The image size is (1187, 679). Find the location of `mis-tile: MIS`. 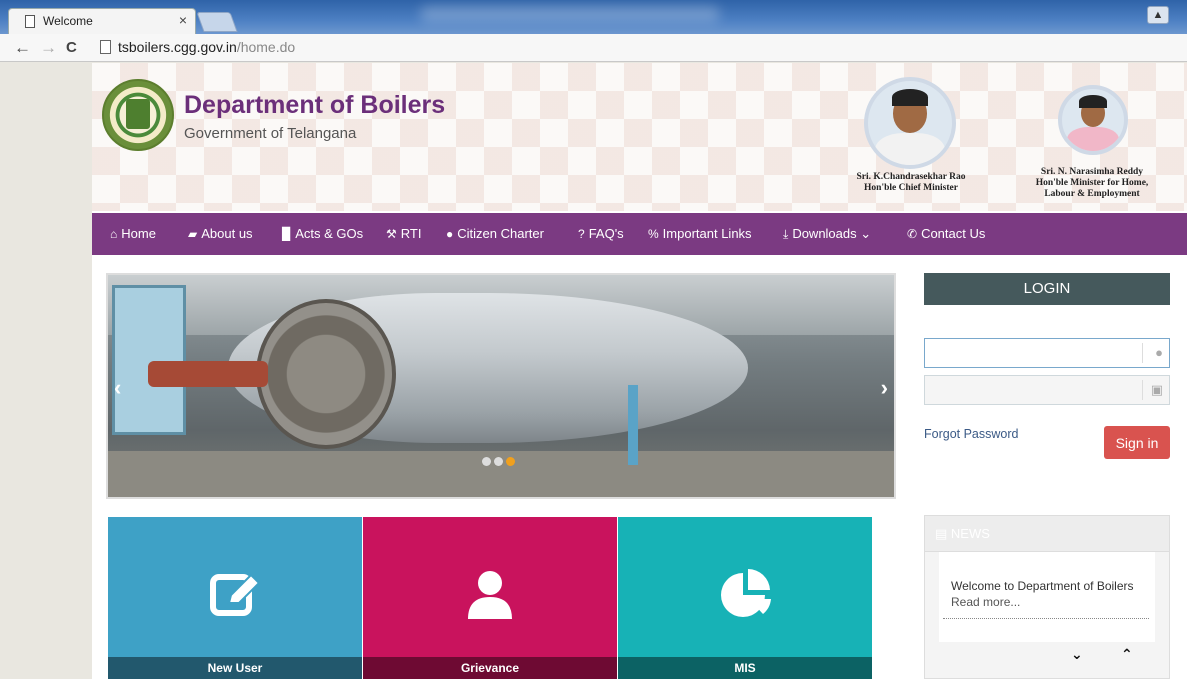

mis-tile: MIS is located at coordinates (745, 598).